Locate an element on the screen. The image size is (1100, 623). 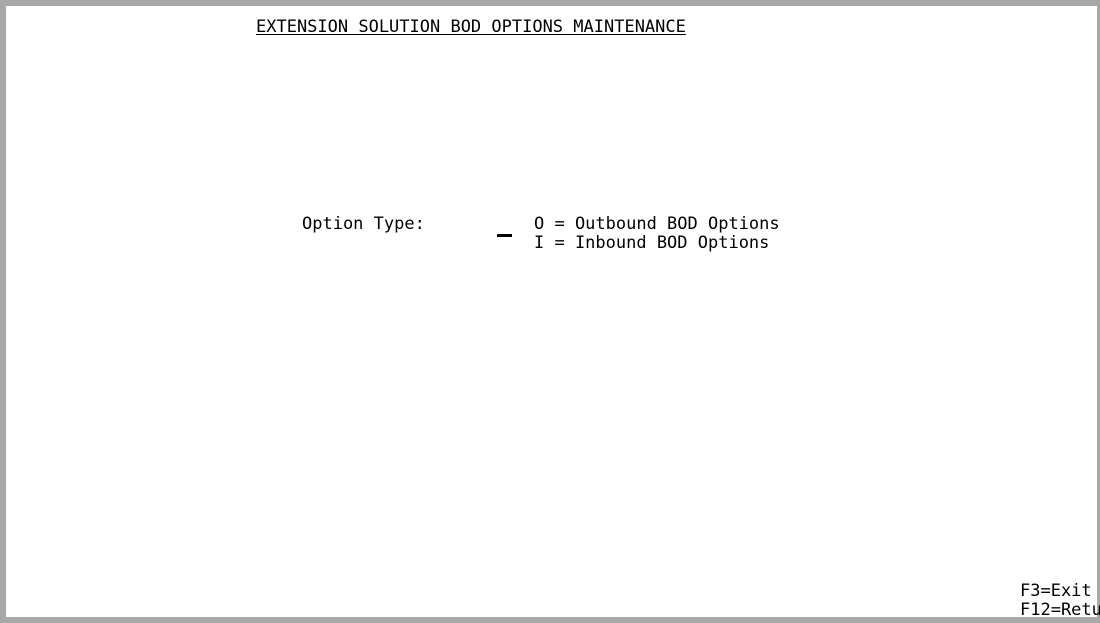
f12-return-key: F12=Return is located at coordinates (1060, 610).